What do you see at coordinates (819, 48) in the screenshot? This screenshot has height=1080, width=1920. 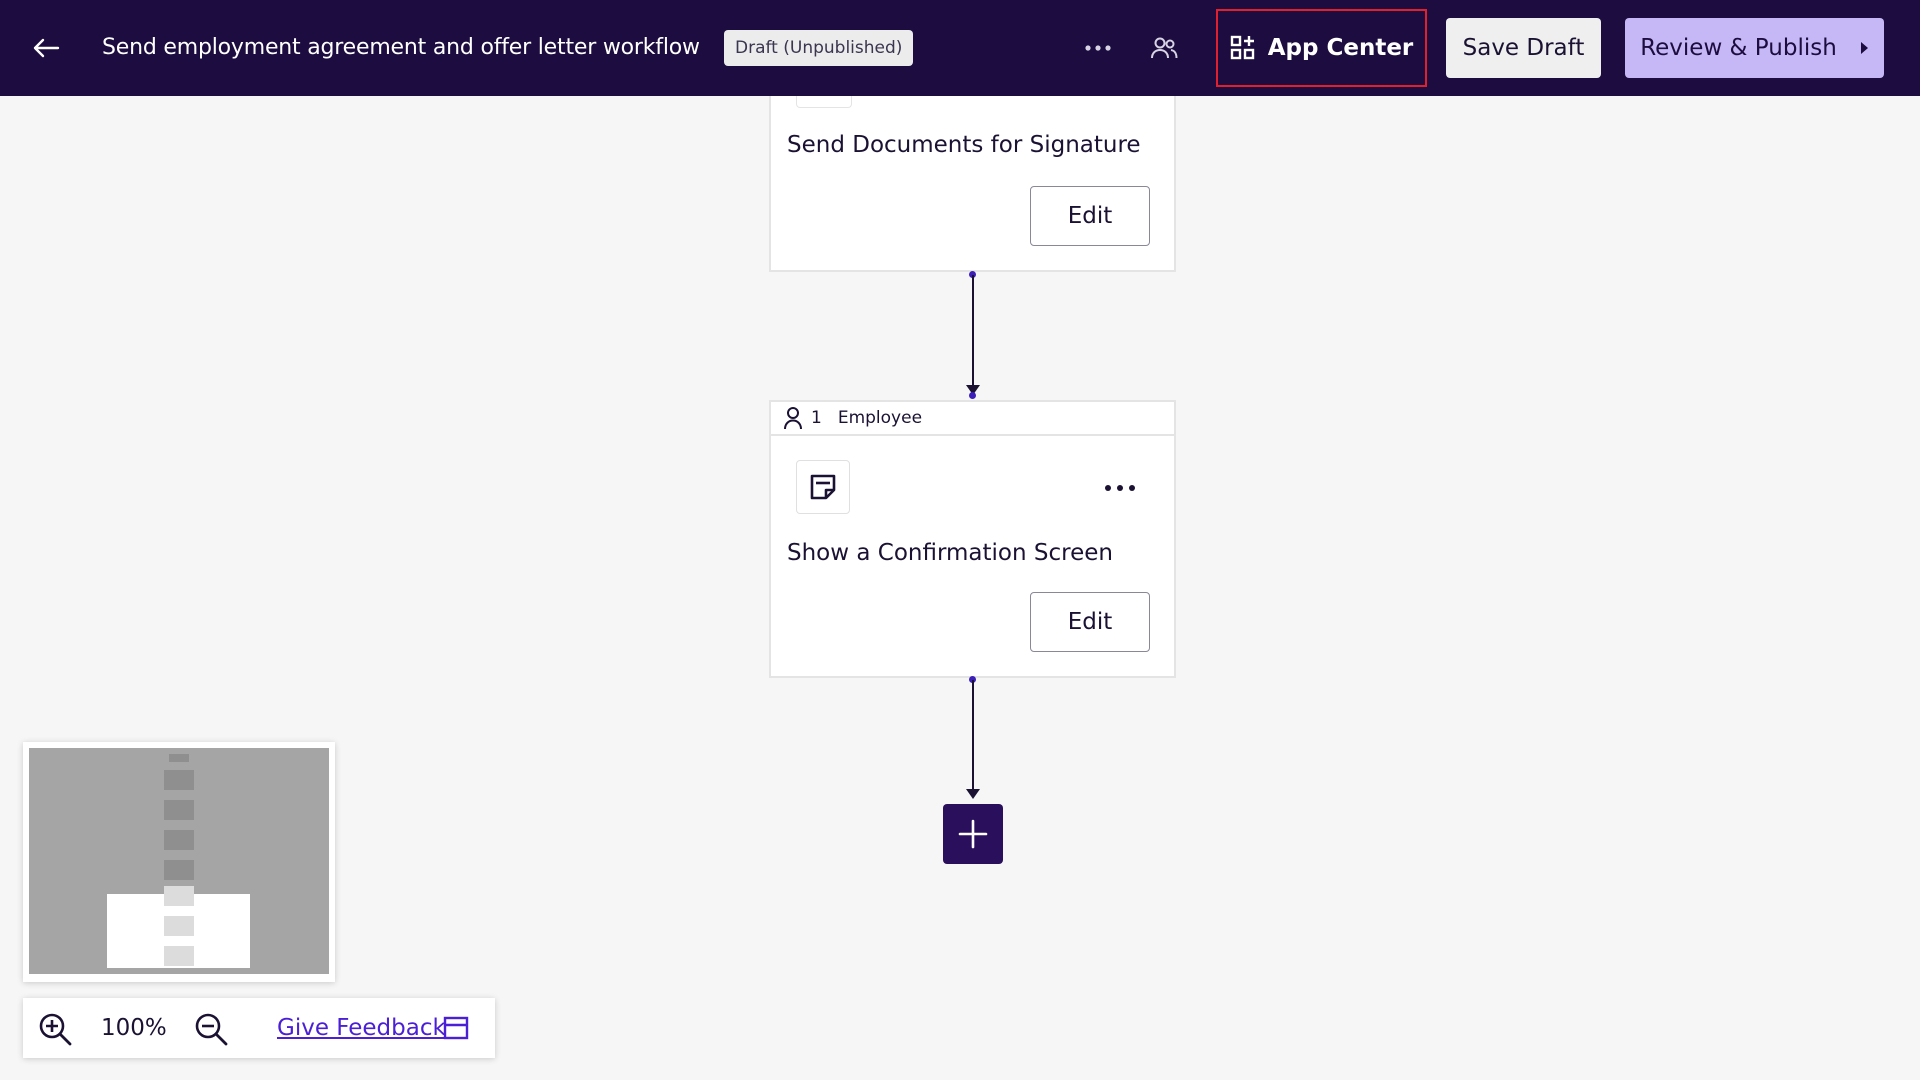 I see `status-badge: Draft (Unpublished)` at bounding box center [819, 48].